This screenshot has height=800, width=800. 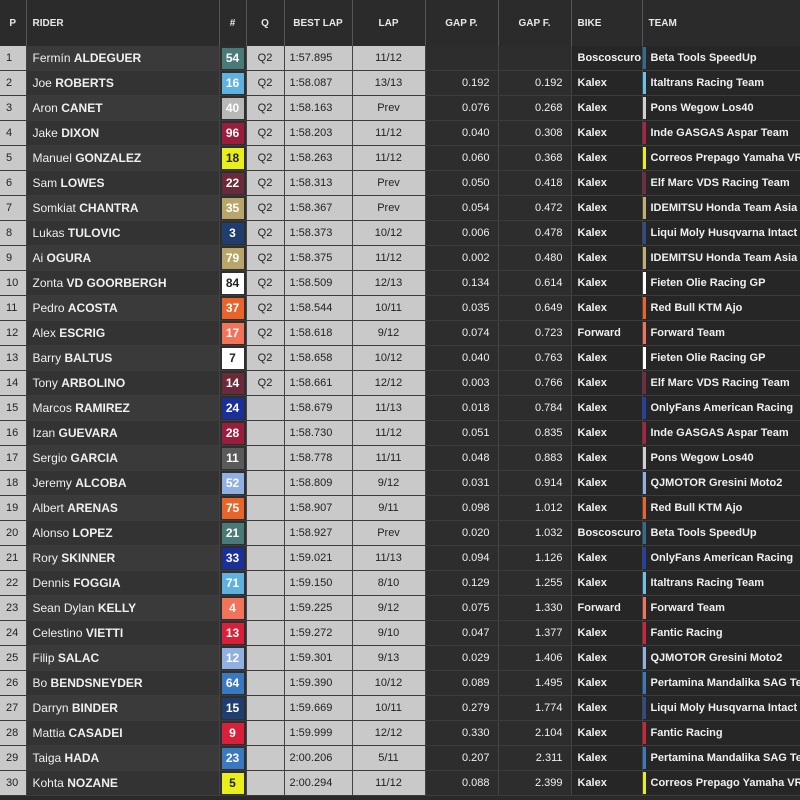 What do you see at coordinates (123, 23) in the screenshot?
I see `col-header-rider: RIDER` at bounding box center [123, 23].